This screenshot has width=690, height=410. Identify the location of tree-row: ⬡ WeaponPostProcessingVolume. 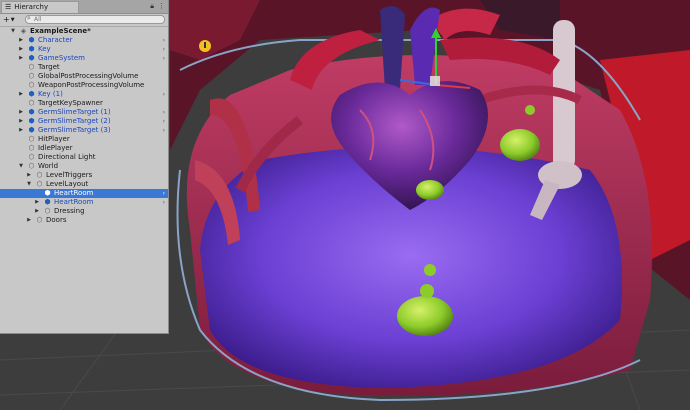
(84, 85).